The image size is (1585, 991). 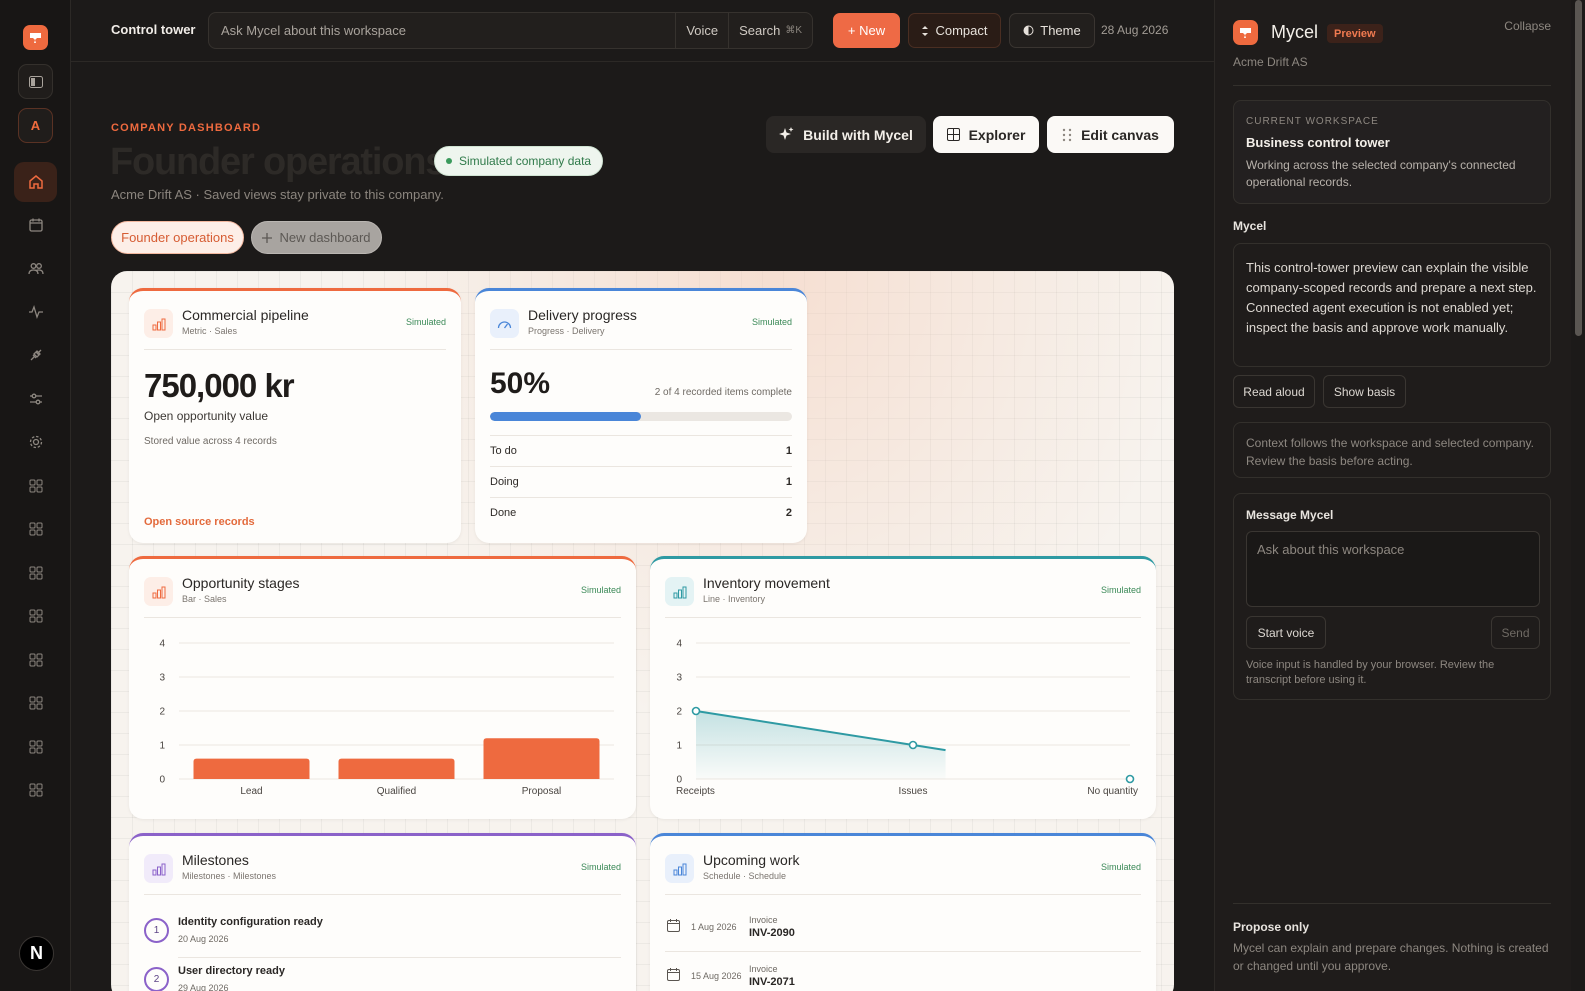 What do you see at coordinates (156, 979) in the screenshot?
I see `milestone-number: 2` at bounding box center [156, 979].